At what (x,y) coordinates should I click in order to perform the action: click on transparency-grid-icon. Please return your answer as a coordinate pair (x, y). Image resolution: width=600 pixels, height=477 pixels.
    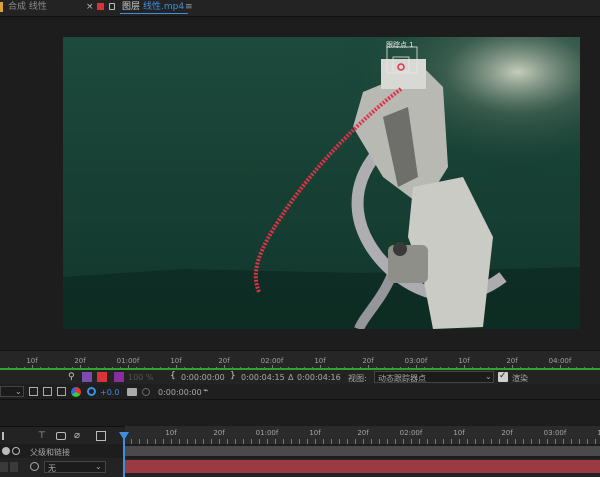
    Looking at the image, I should click on (33, 391).